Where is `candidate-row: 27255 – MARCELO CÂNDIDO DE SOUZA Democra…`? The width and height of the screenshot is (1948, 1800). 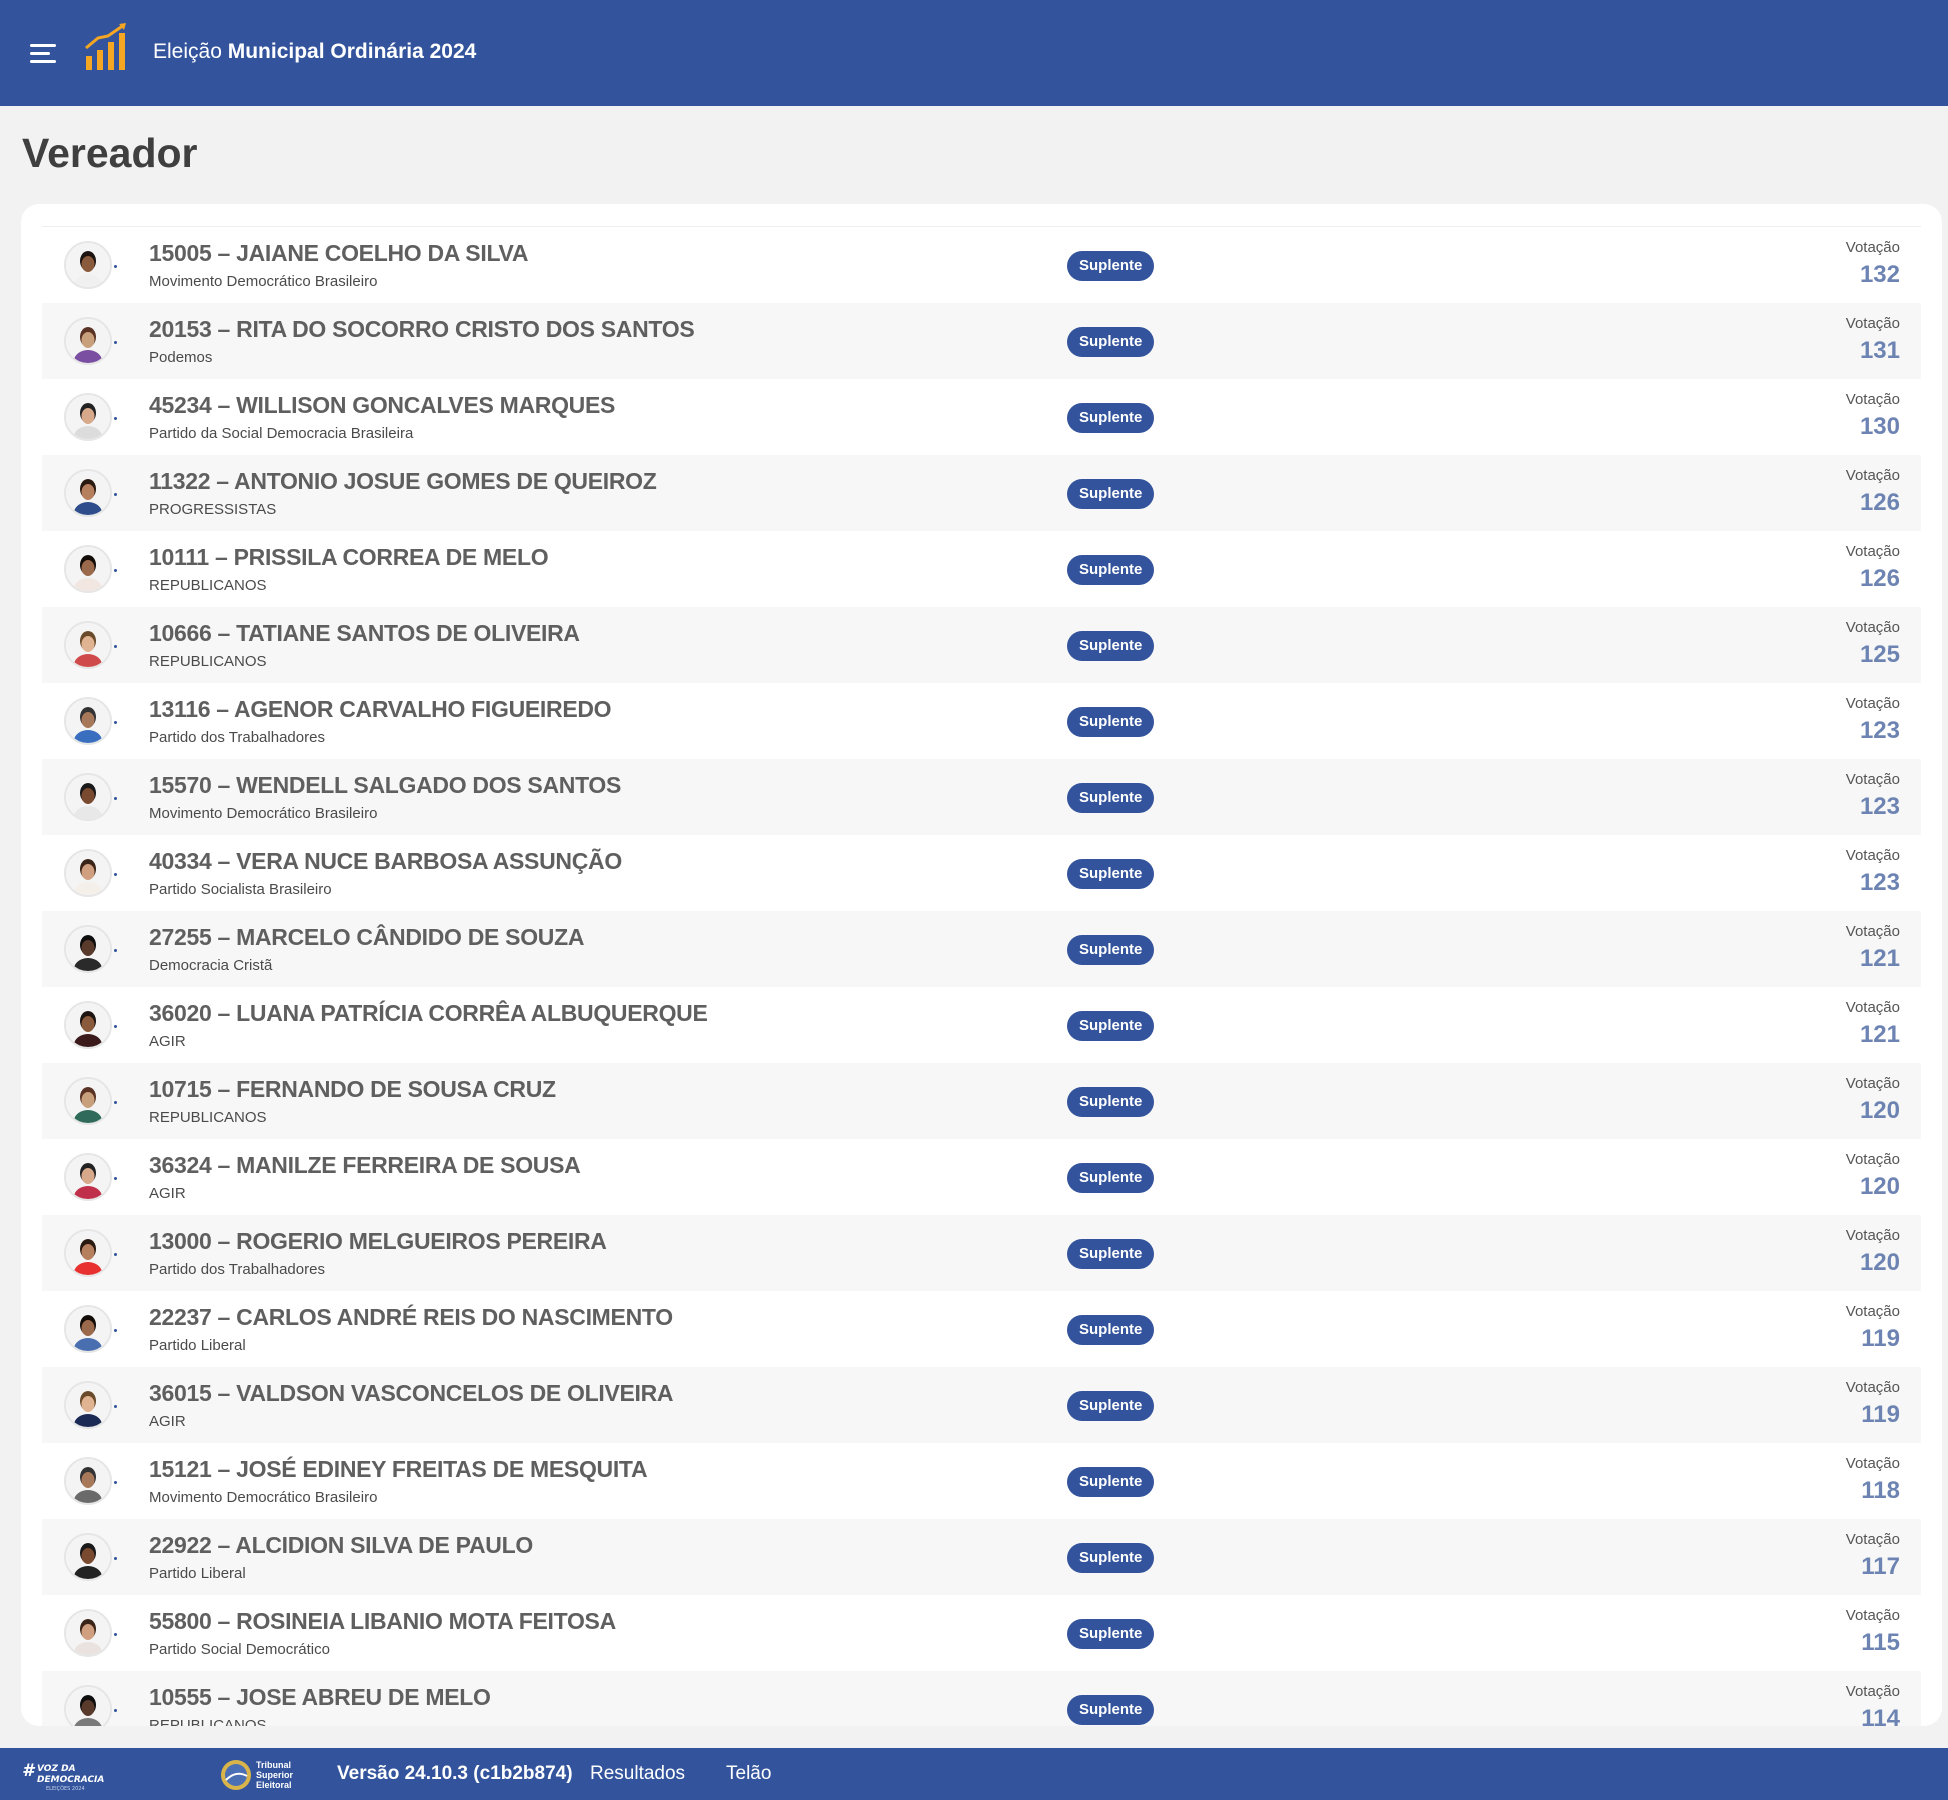 candidate-row: 27255 – MARCELO CÂNDIDO DE SOUZA Democra… is located at coordinates (981, 949).